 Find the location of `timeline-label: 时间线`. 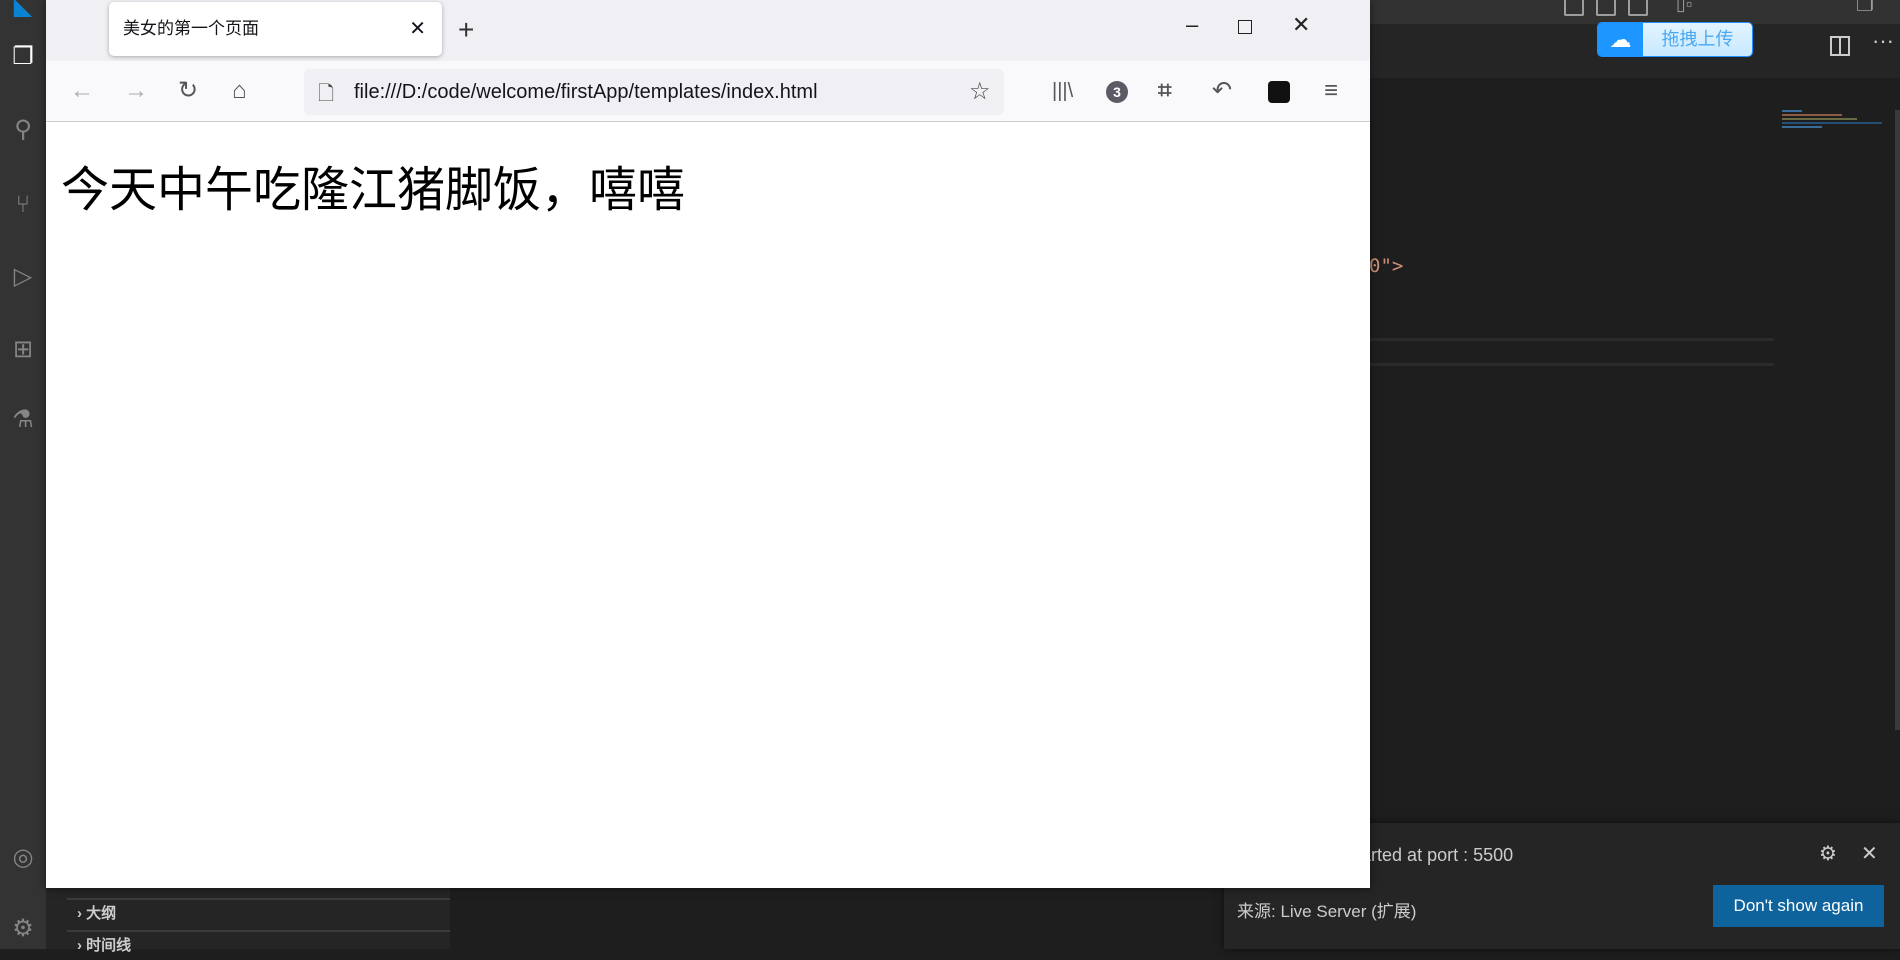

timeline-label: 时间线 is located at coordinates (109, 945).